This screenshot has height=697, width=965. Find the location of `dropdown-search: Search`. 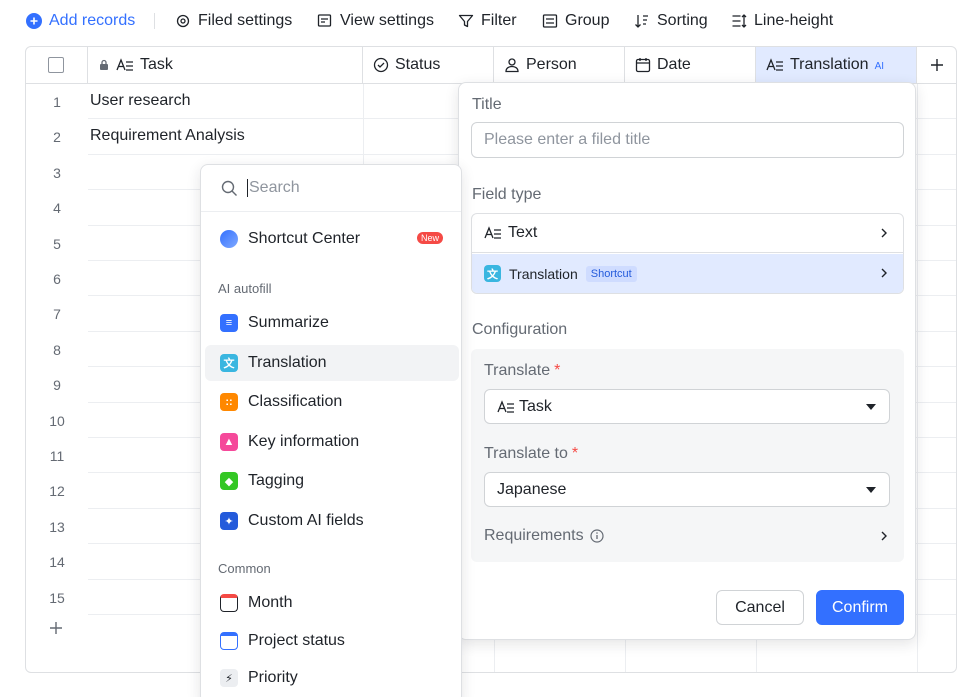

dropdown-search: Search is located at coordinates (331, 188).